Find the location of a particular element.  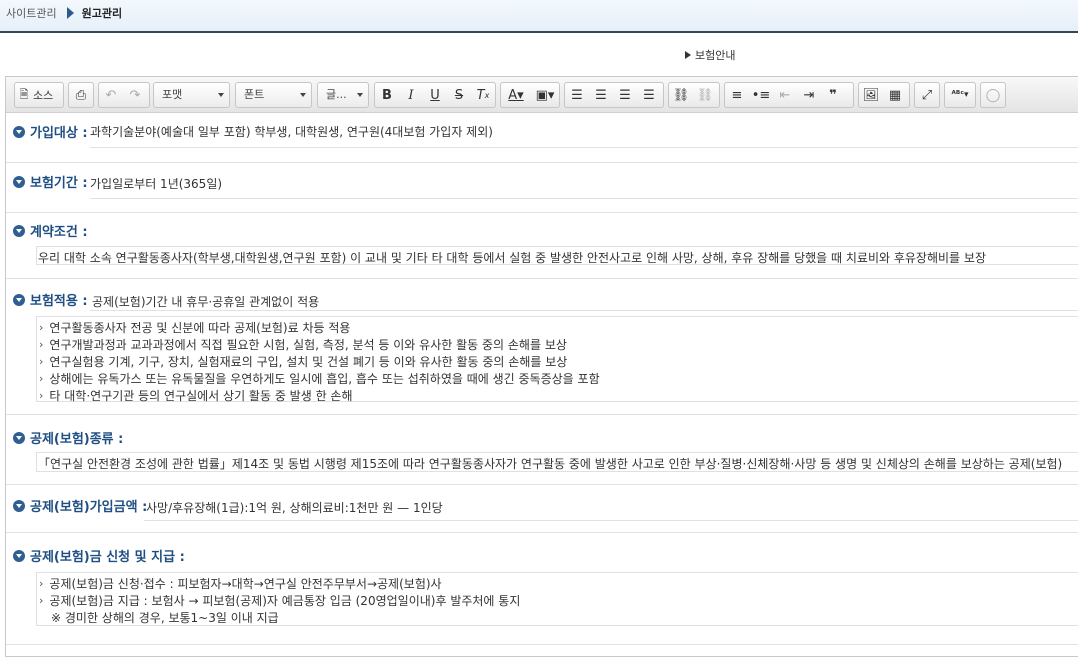

align-justify-icon: ☰ is located at coordinates (649, 95).